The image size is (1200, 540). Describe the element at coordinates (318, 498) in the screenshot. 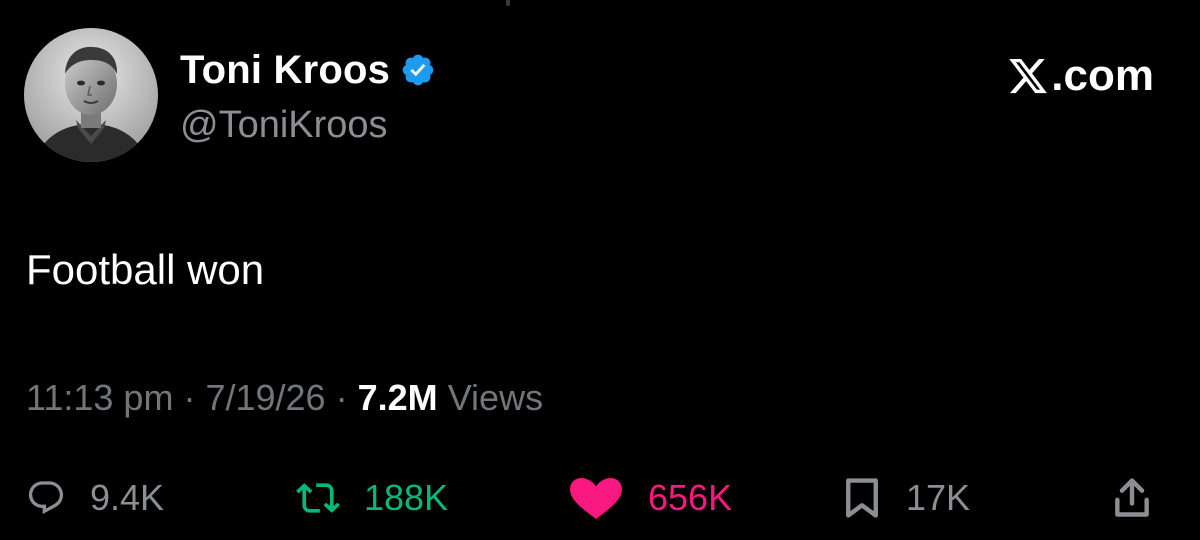

I see `retweet-icon` at that location.